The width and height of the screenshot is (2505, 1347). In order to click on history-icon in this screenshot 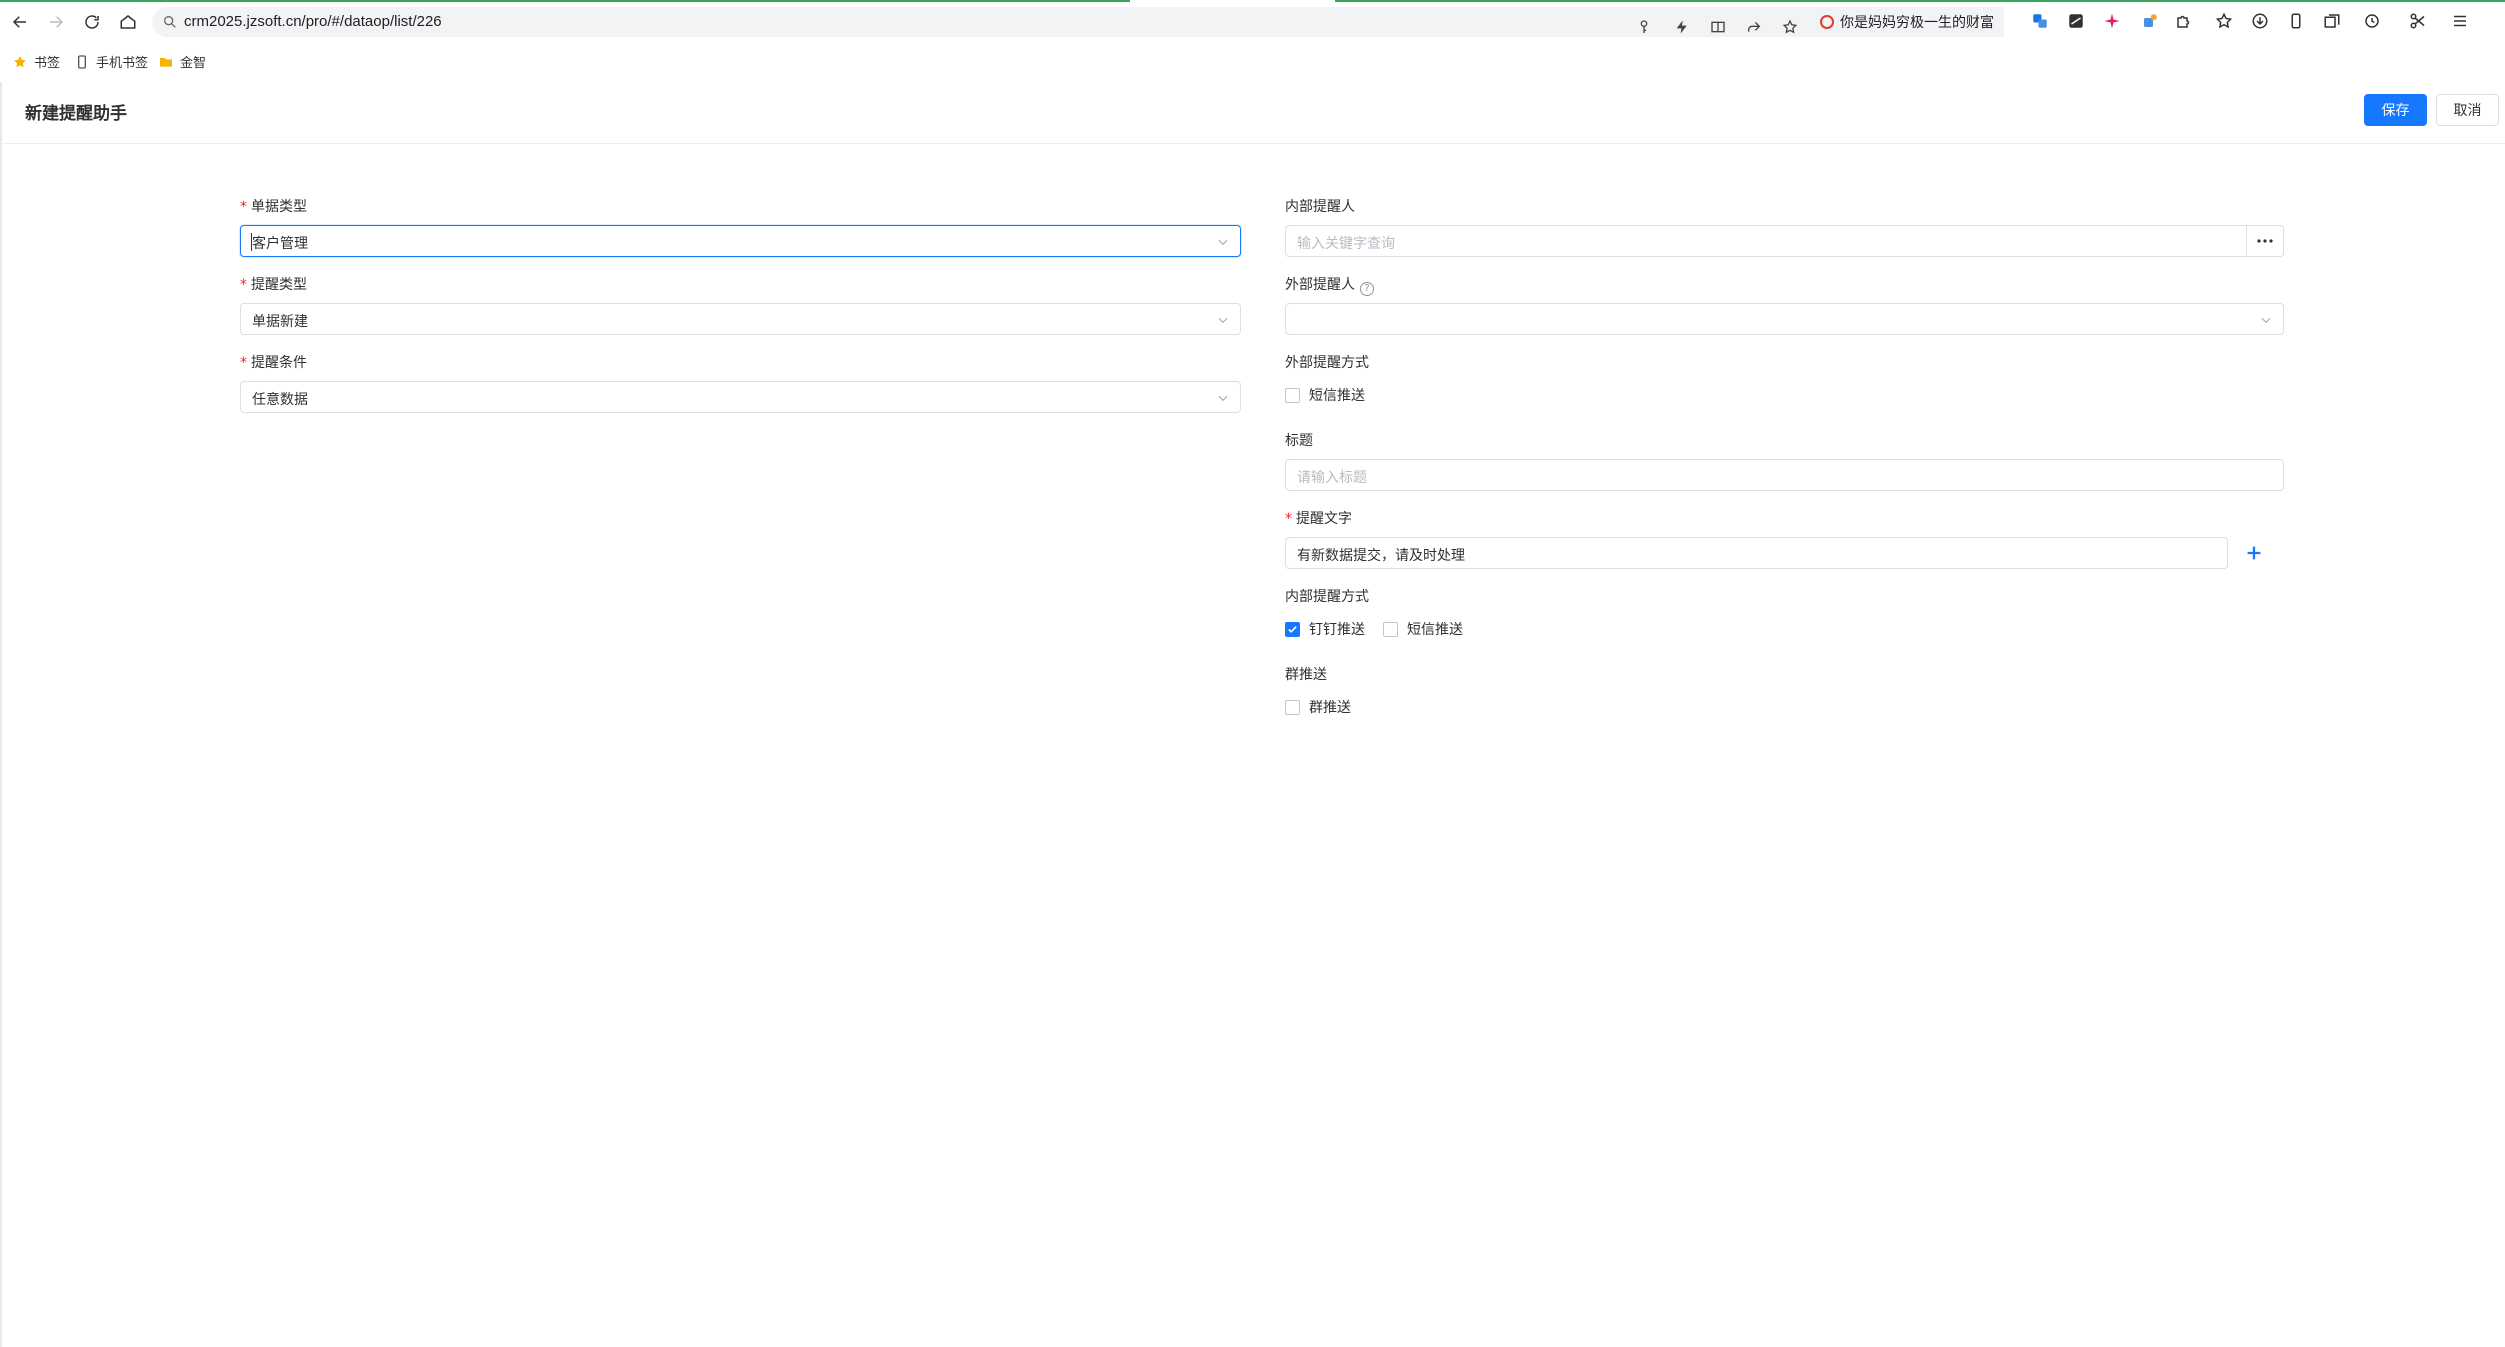, I will do `click(2372, 21)`.